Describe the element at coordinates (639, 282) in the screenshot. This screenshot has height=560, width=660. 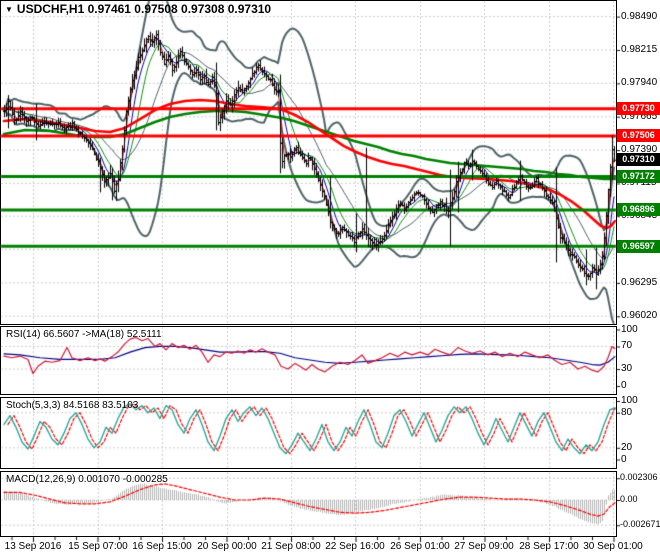
I see `price-axis-label: 0.96295` at that location.